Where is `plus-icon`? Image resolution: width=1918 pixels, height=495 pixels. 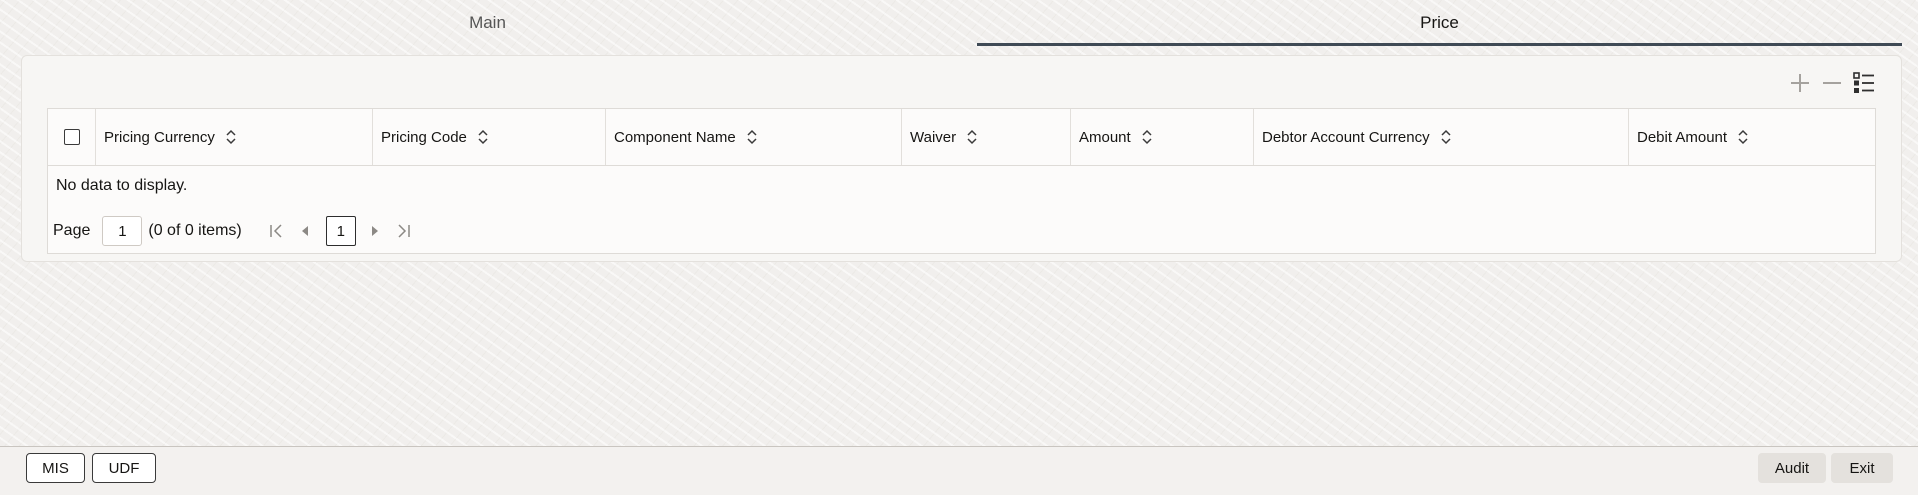
plus-icon is located at coordinates (1800, 83).